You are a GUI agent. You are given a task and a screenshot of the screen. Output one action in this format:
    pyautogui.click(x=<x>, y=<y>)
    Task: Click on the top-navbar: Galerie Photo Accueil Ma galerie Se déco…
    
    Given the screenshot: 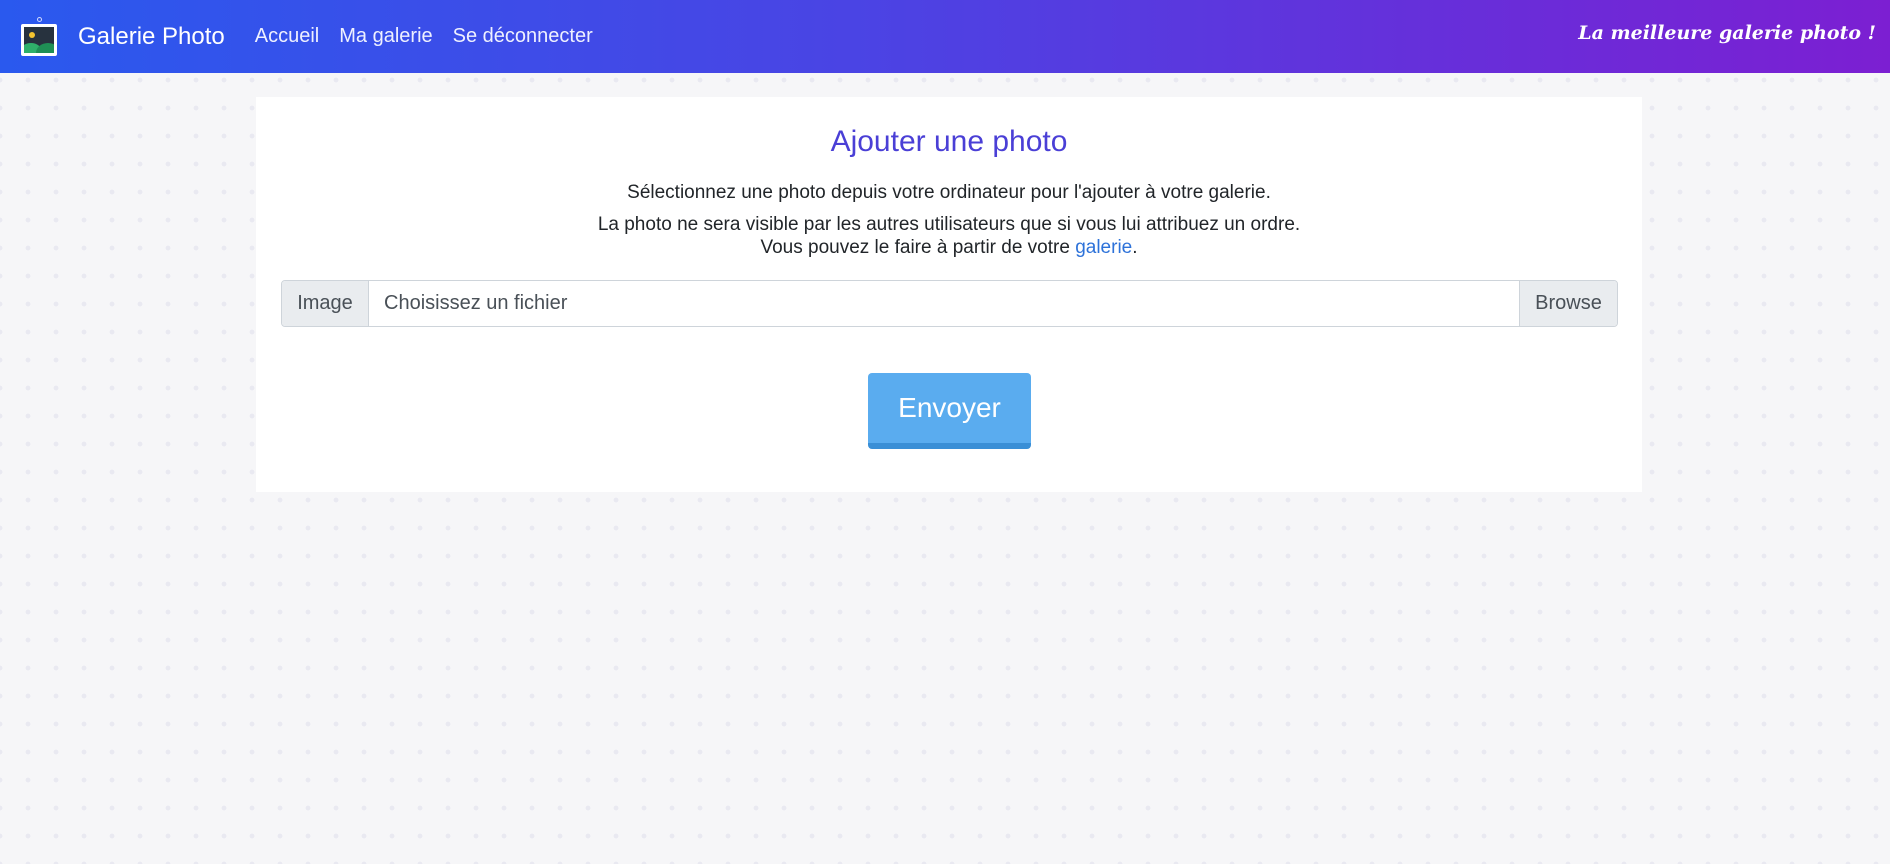 What is the action you would take?
    pyautogui.click(x=945, y=36)
    